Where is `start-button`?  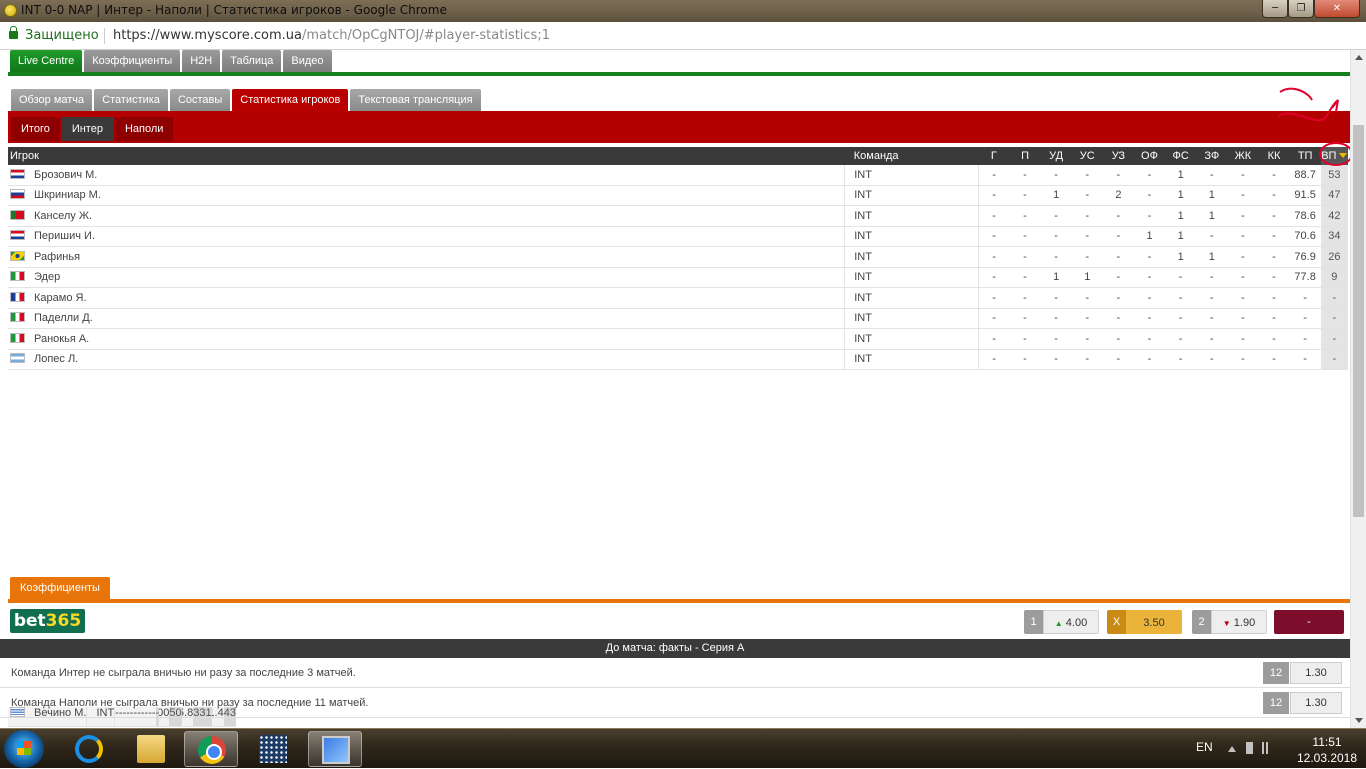 start-button is located at coordinates (24, 749).